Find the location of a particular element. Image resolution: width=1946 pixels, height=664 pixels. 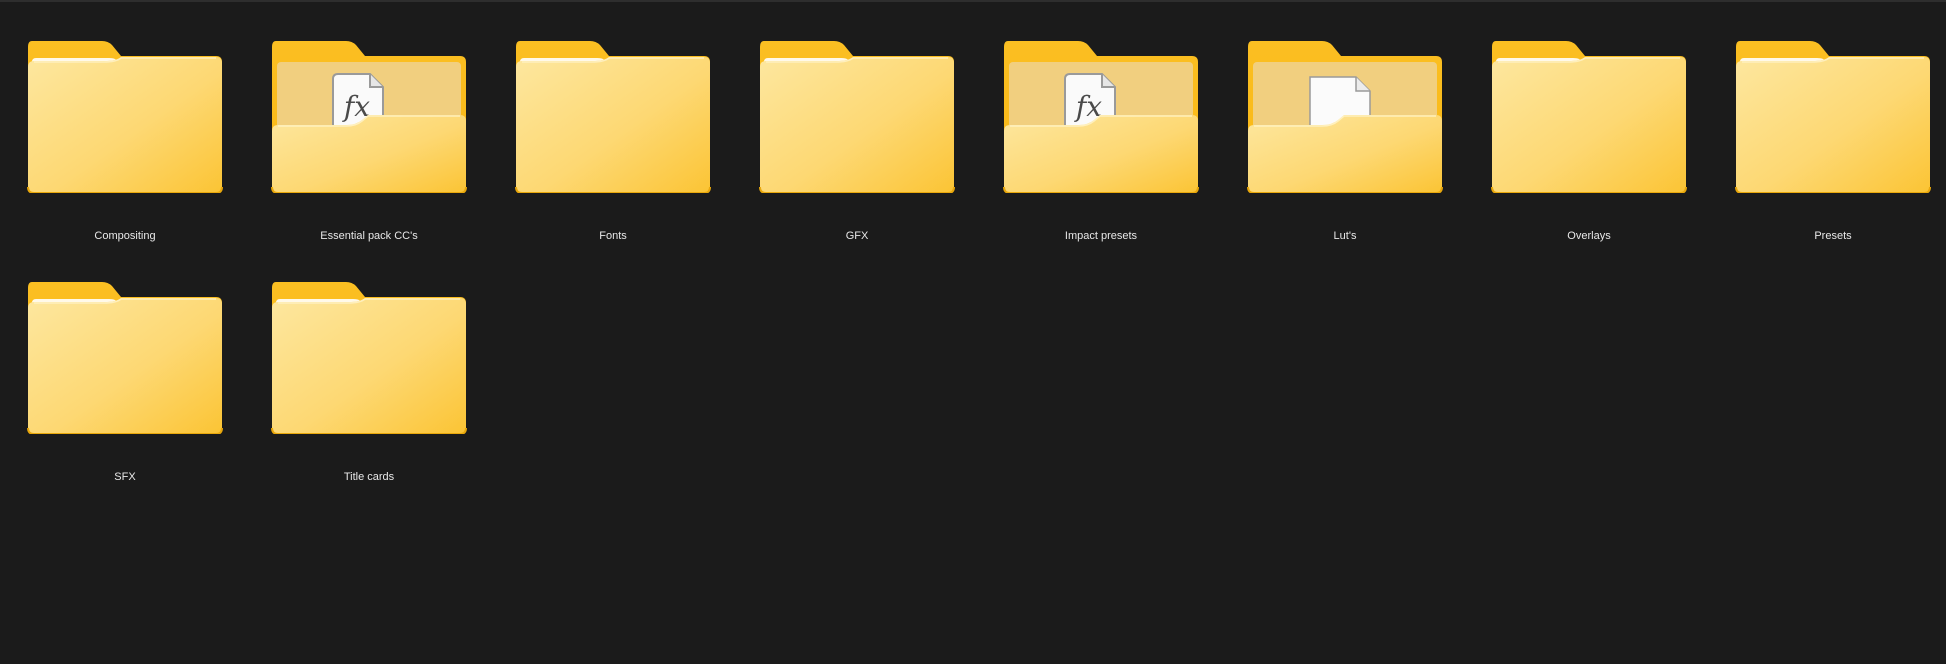

folder-label: GFX is located at coordinates (857, 236).